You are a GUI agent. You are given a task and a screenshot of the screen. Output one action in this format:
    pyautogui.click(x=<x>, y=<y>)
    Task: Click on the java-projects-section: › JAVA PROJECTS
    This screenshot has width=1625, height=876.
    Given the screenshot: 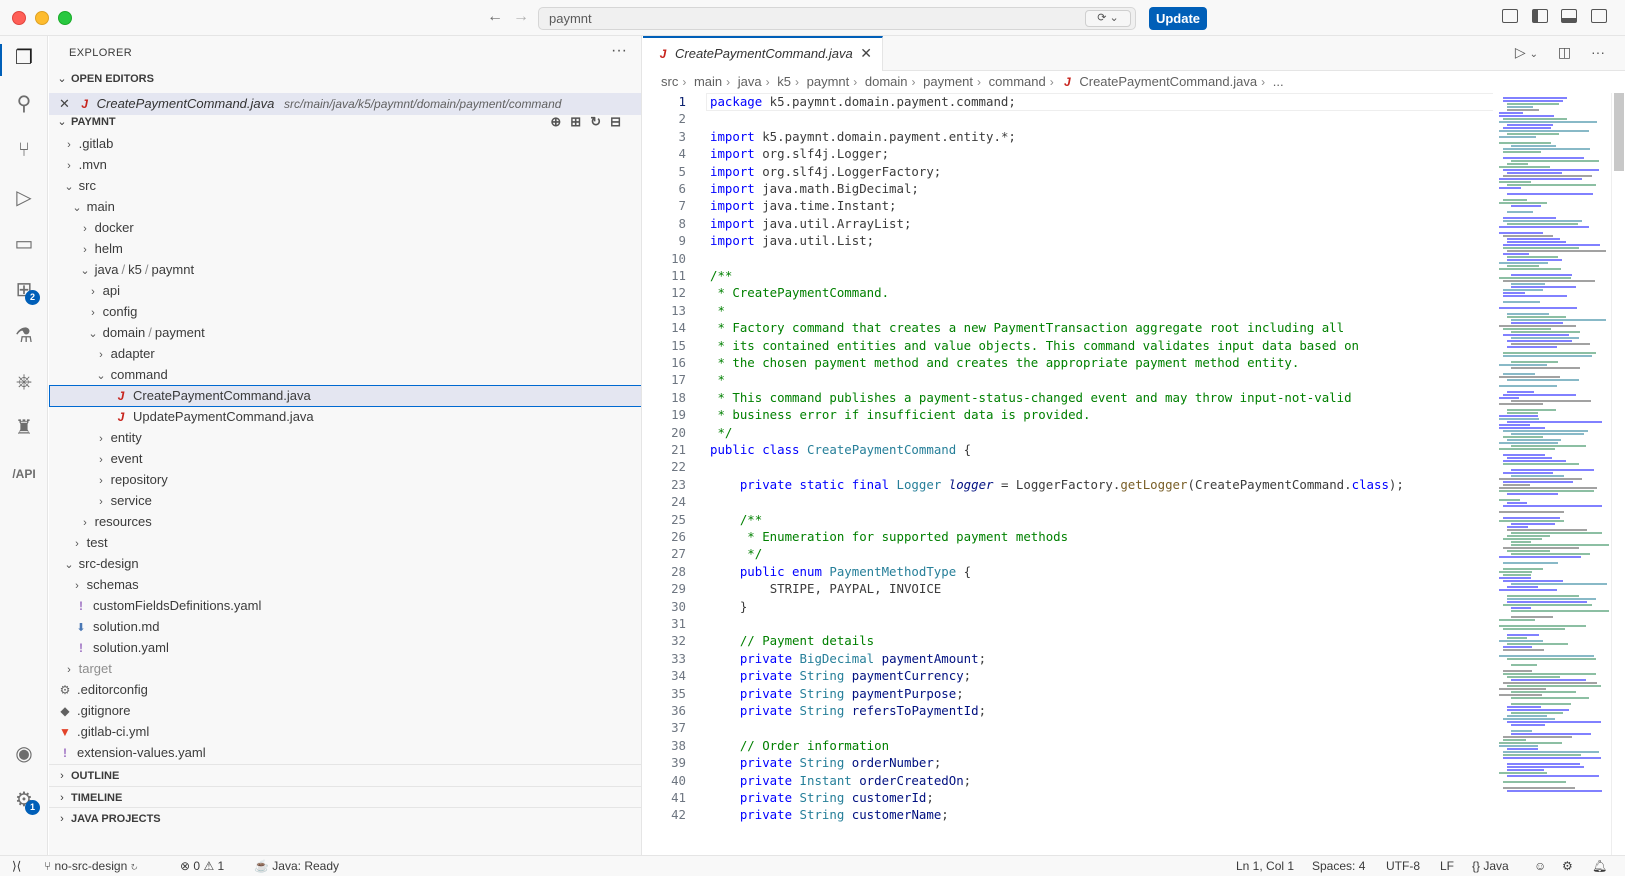 What is the action you would take?
    pyautogui.click(x=345, y=818)
    